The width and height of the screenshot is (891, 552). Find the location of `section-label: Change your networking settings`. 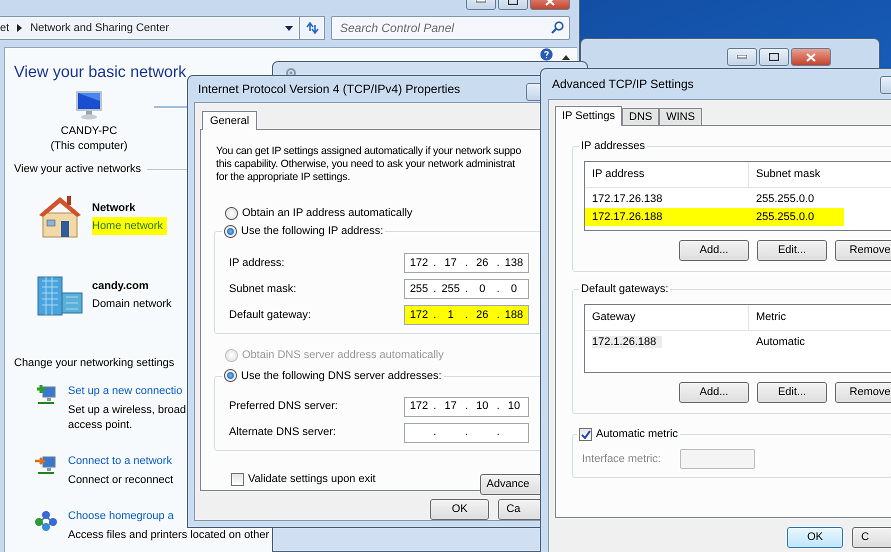

section-label: Change your networking settings is located at coordinates (94, 363).